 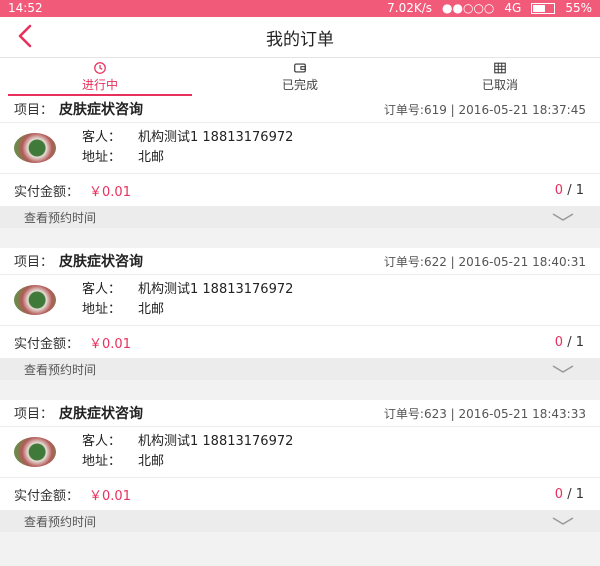 I want to click on tab-completed: 已完成, so click(x=300, y=77).